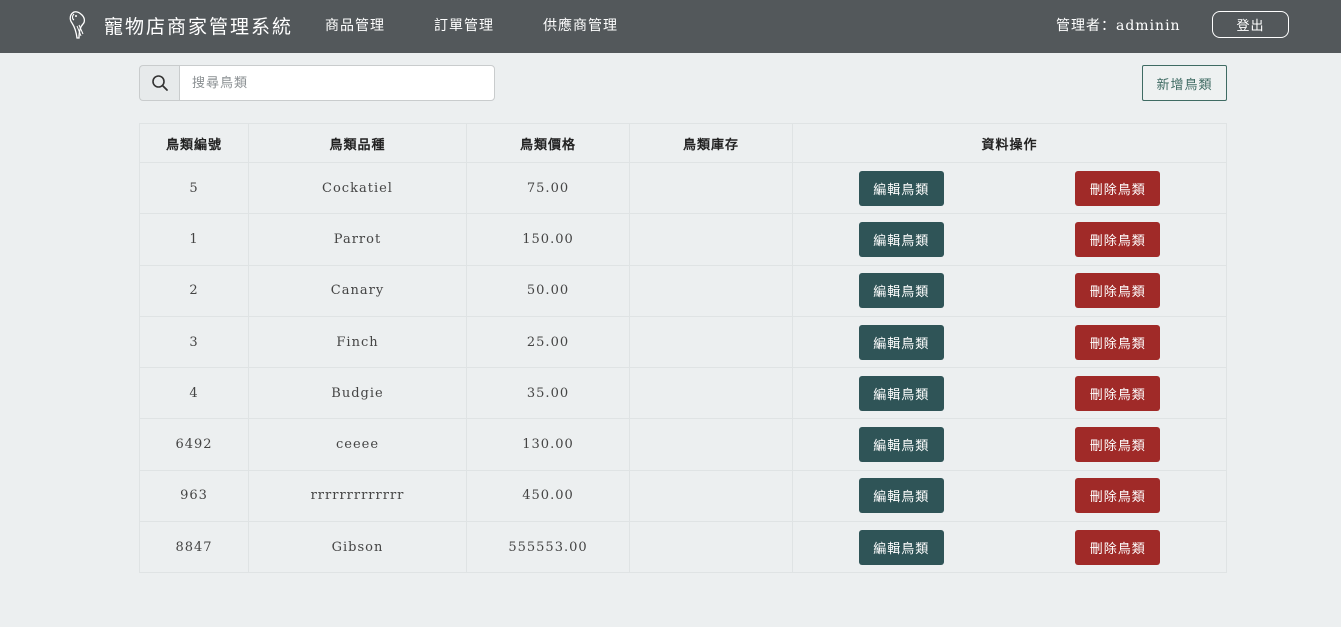 This screenshot has height=627, width=1341. What do you see at coordinates (548, 393) in the screenshot?
I see `cell-bird-price: 35.00` at bounding box center [548, 393].